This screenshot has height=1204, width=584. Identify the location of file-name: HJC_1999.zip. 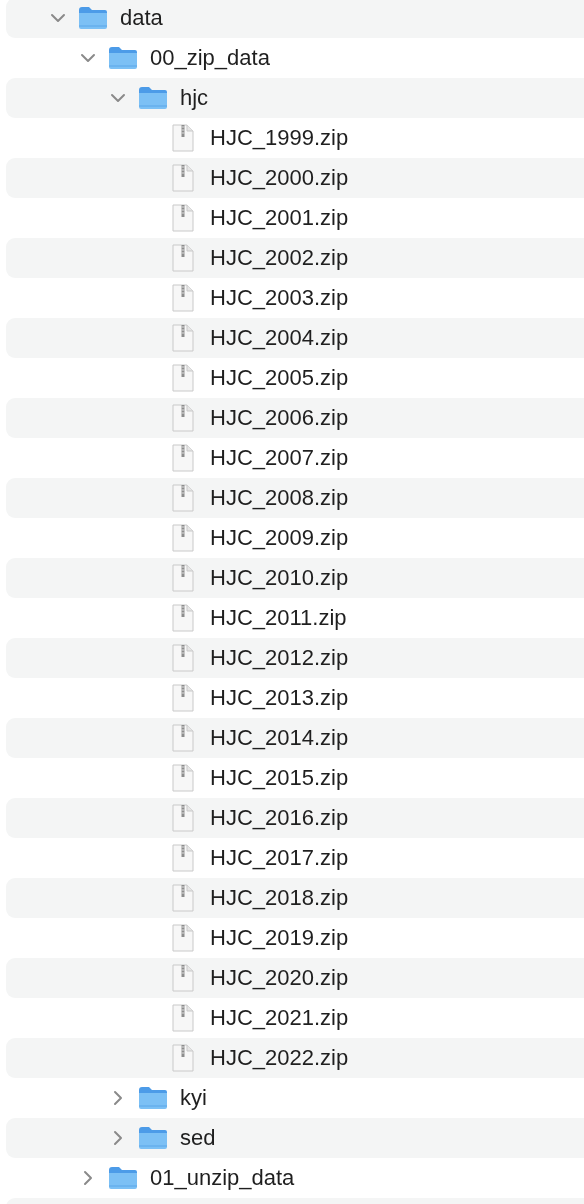
(279, 138).